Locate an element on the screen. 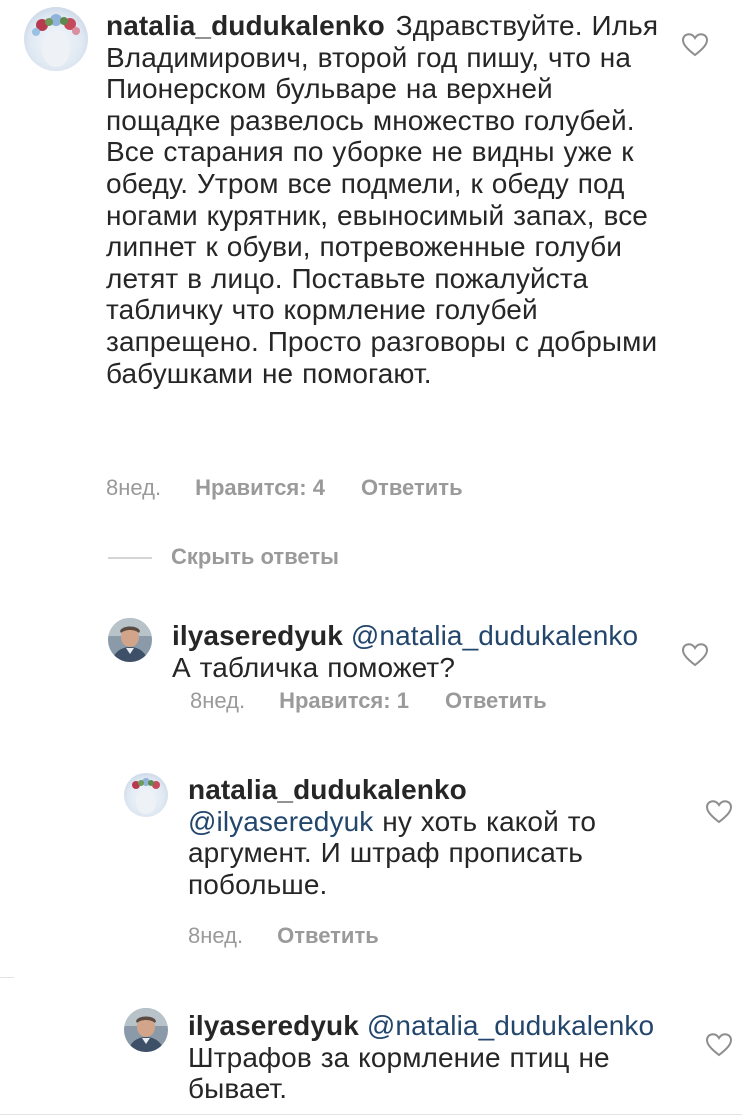 Image resolution: width=742 pixels, height=1118 pixels. reply-body: Штрафов за кормление птиц не бывает. is located at coordinates (399, 1073).